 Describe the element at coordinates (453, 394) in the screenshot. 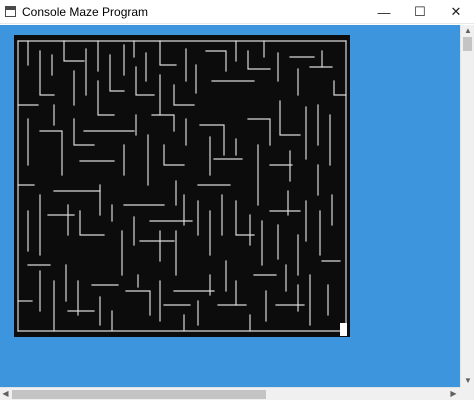

I see `scroll-right-arrow-icon: ▶` at that location.